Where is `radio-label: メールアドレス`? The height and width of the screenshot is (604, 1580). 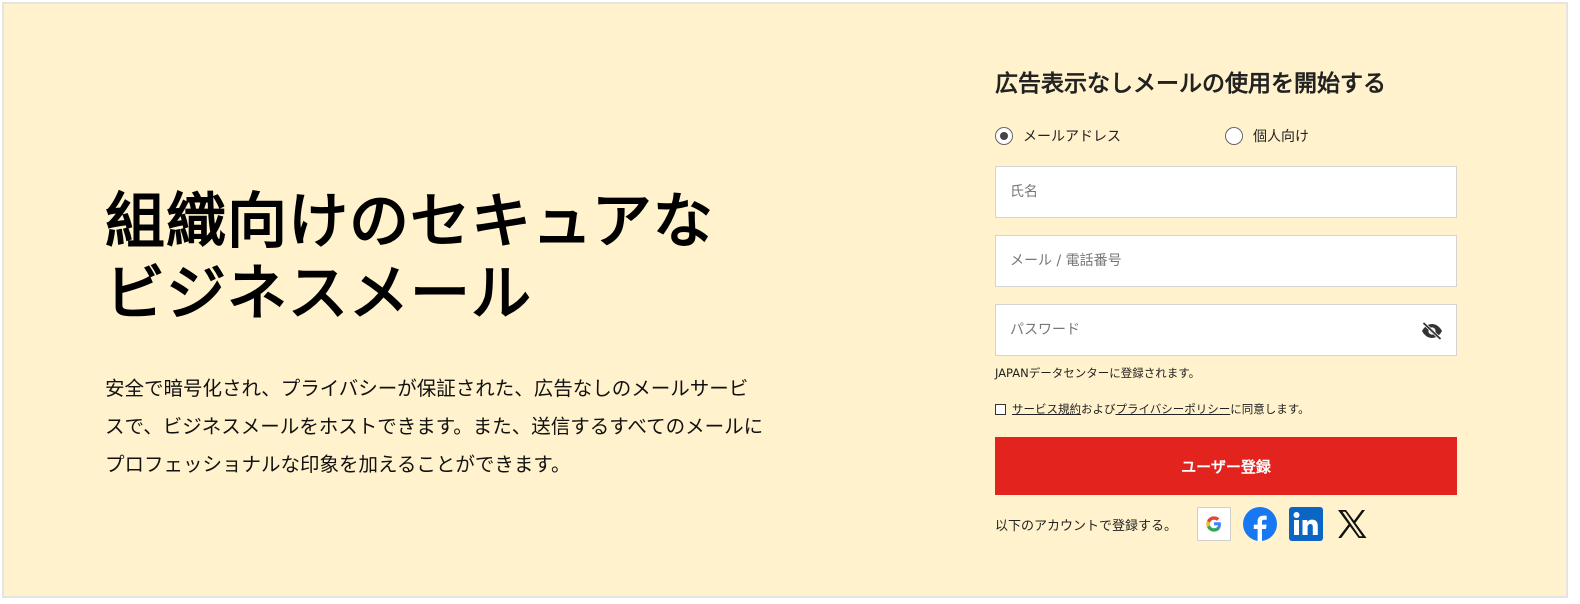
radio-label: メールアドレス is located at coordinates (1072, 137).